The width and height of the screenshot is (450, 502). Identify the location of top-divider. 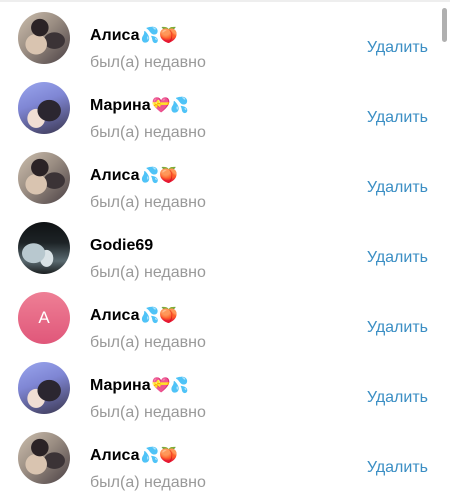
(225, 1).